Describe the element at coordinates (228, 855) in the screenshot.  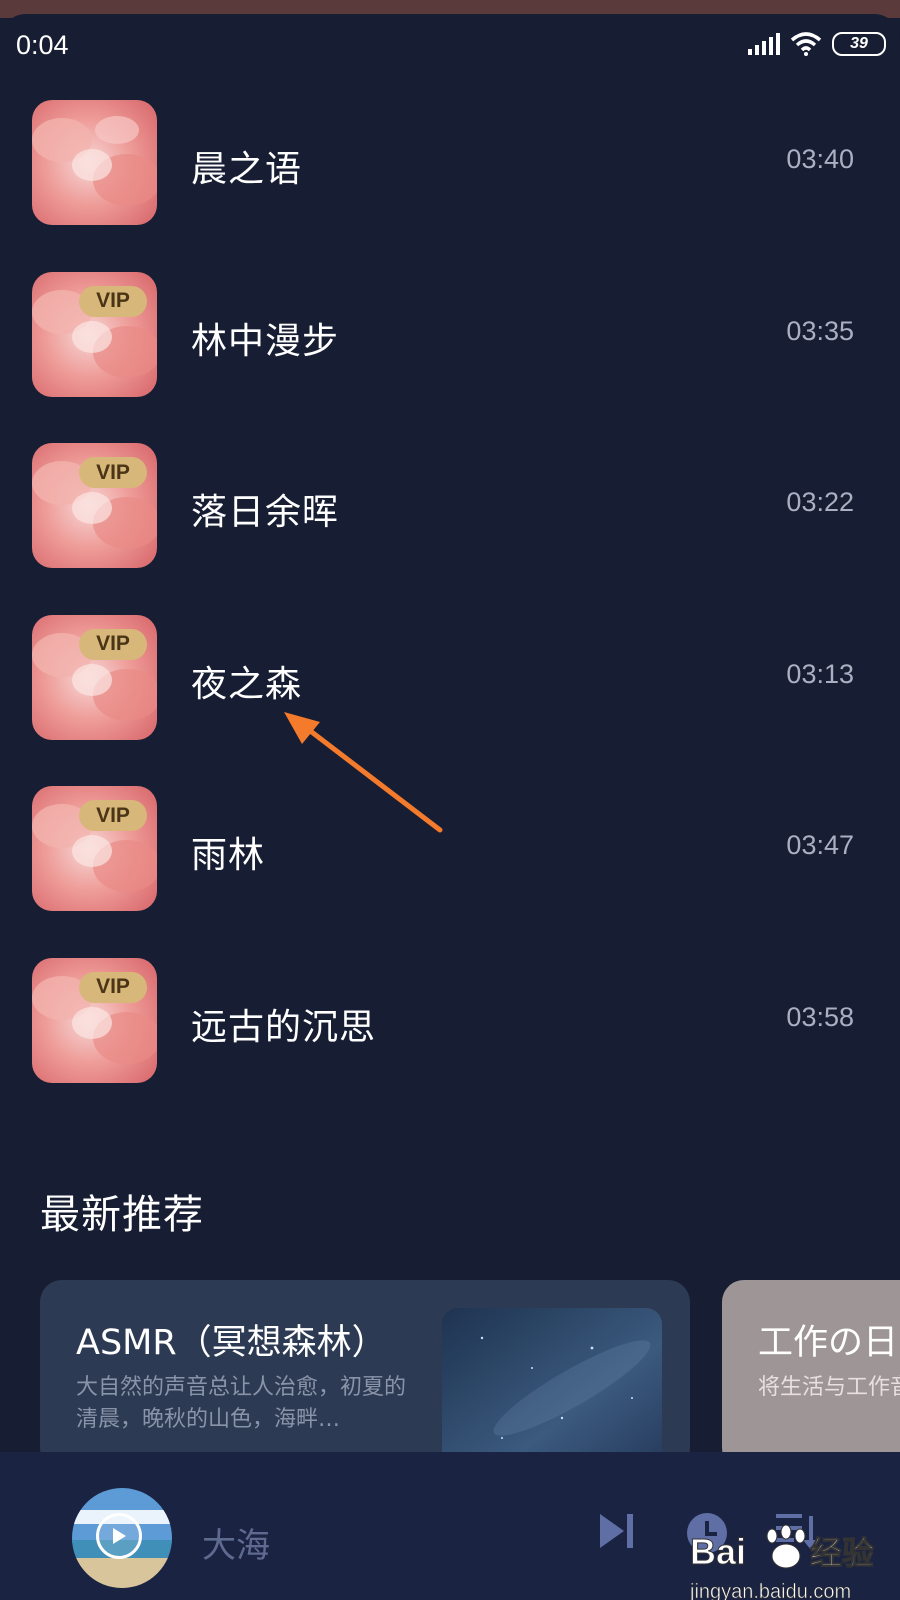
I see `track-title: 雨林` at that location.